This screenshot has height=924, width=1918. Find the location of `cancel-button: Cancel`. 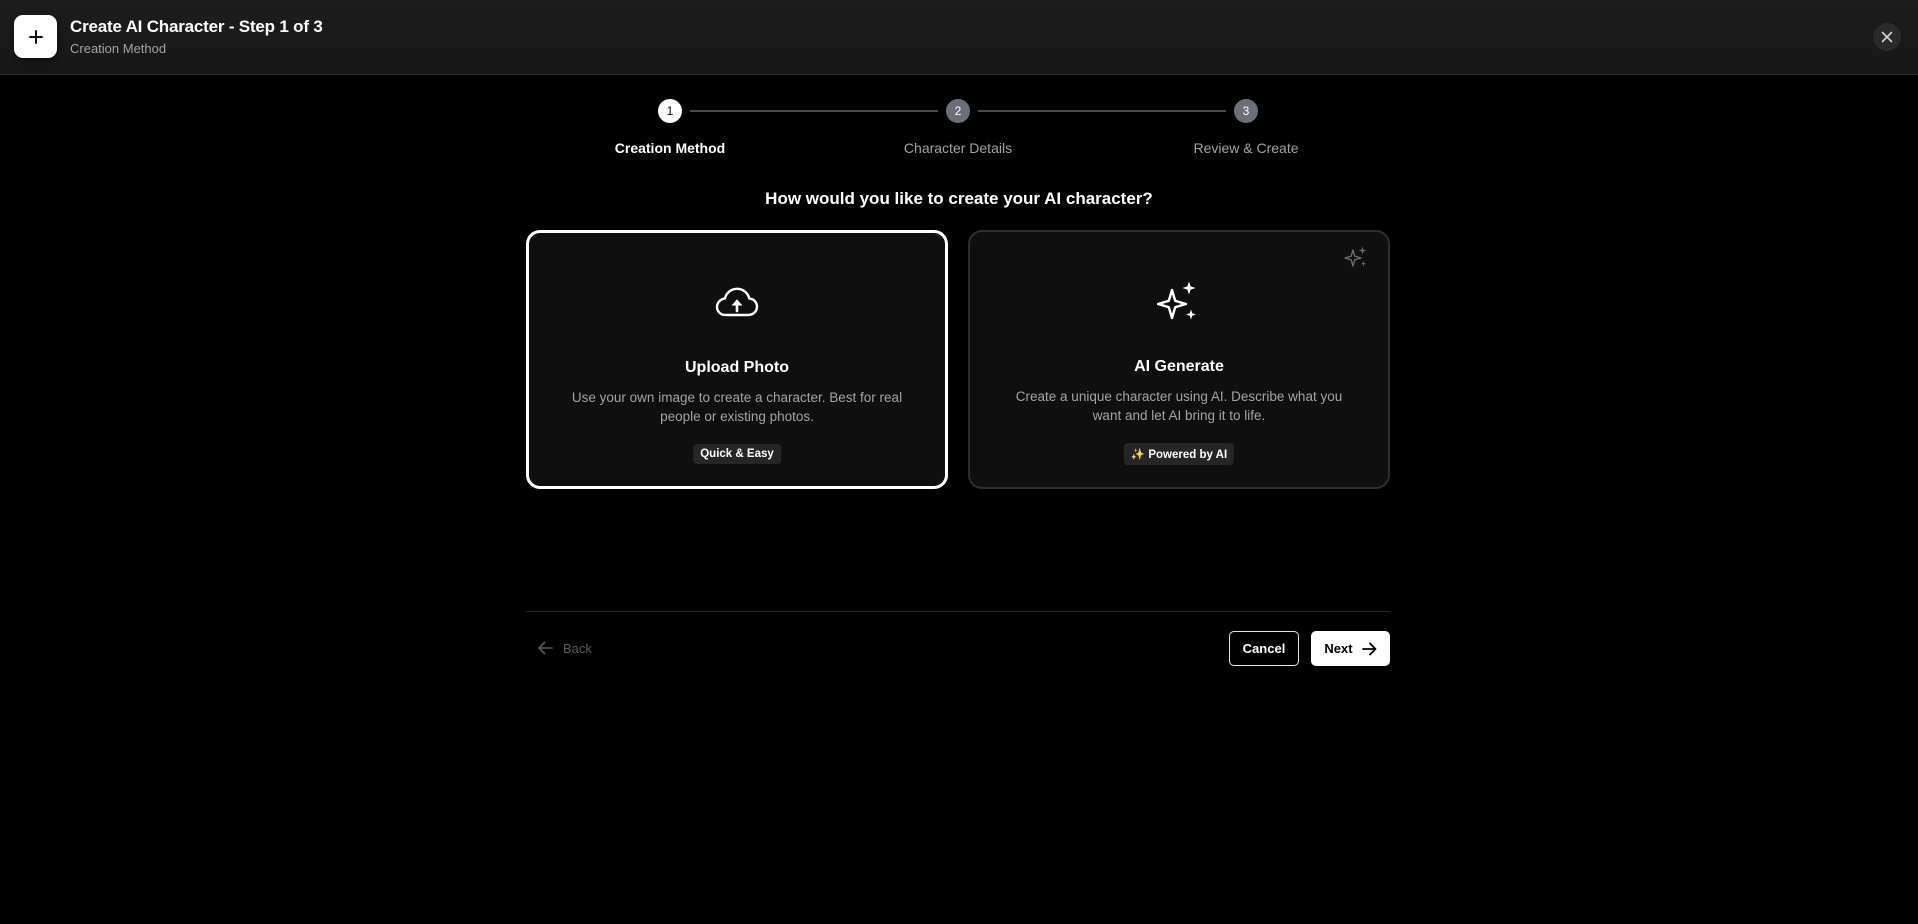

cancel-button: Cancel is located at coordinates (1264, 648).